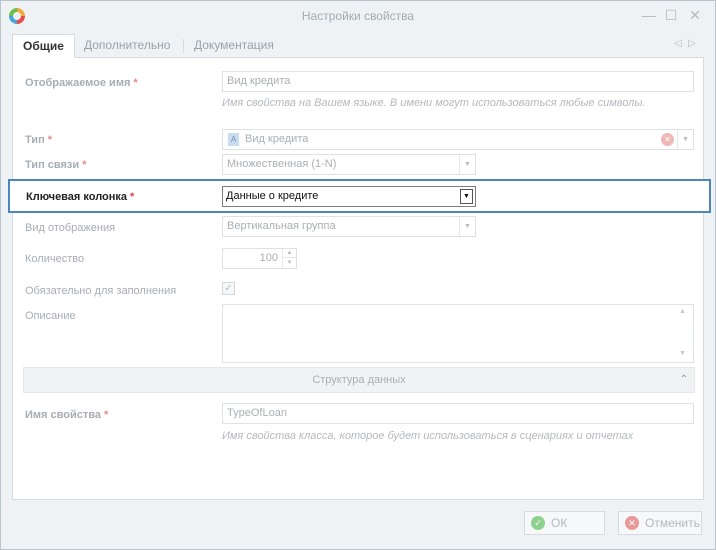  Describe the element at coordinates (349, 196) in the screenshot. I see `key-column-select: Данные о кредите ▼` at that location.